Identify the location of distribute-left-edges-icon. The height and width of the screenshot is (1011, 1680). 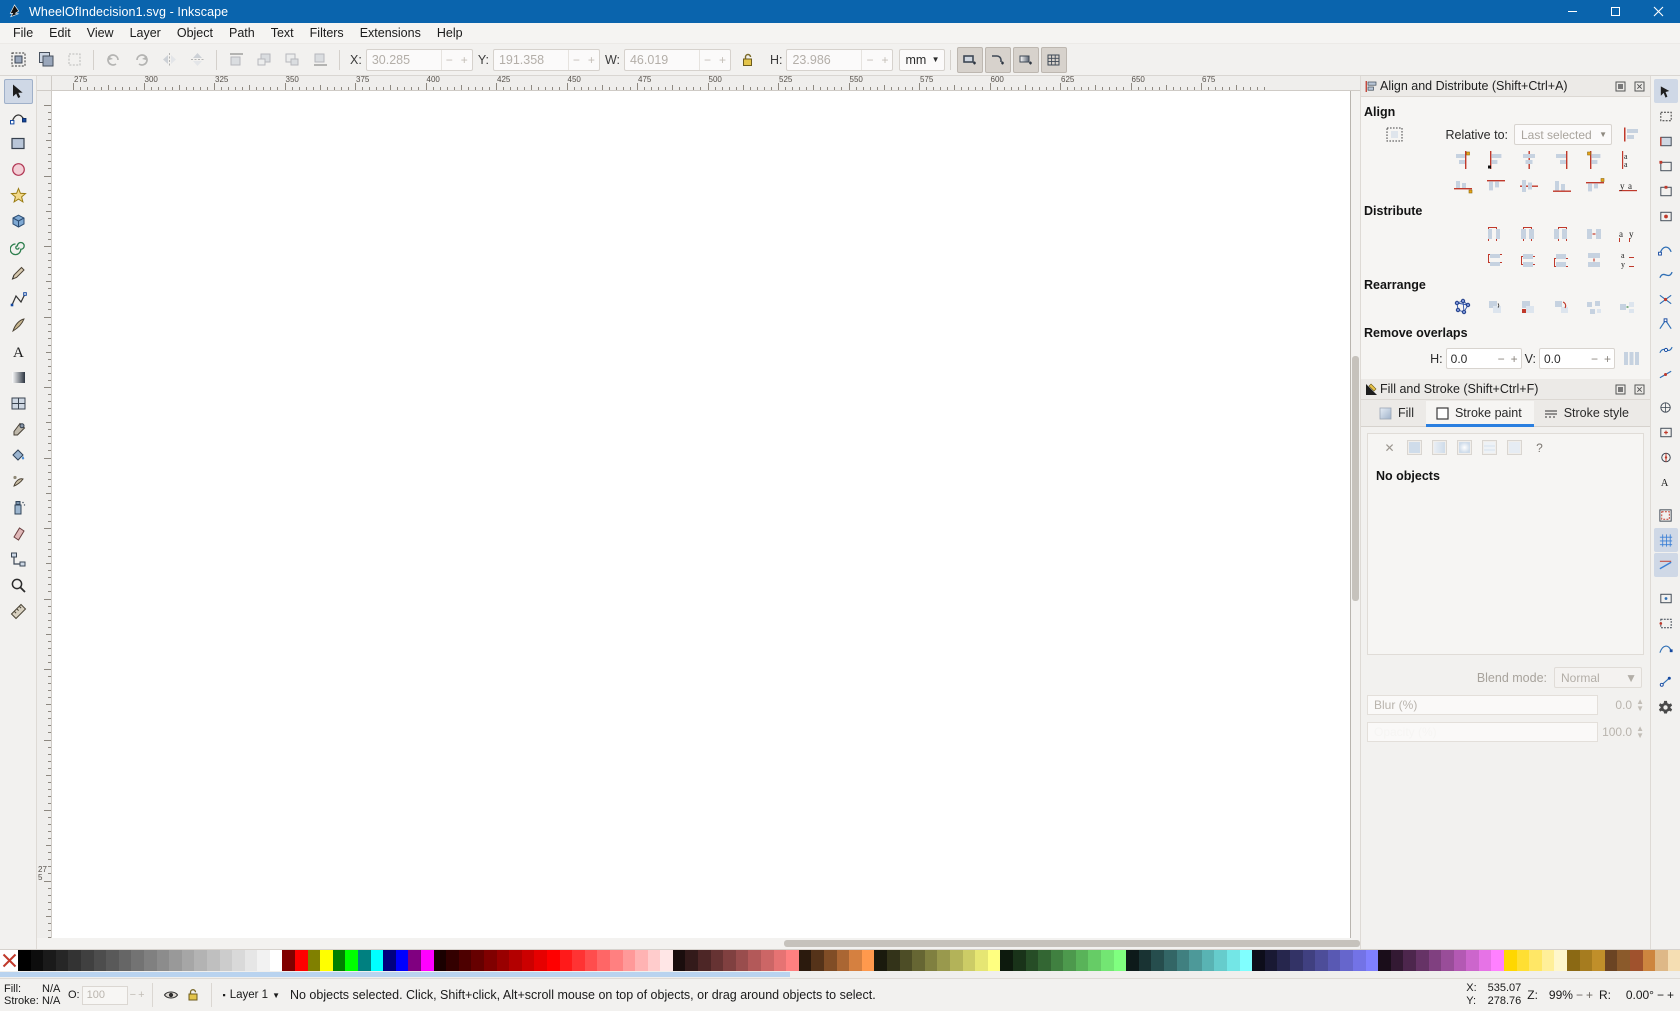
(1495, 233).